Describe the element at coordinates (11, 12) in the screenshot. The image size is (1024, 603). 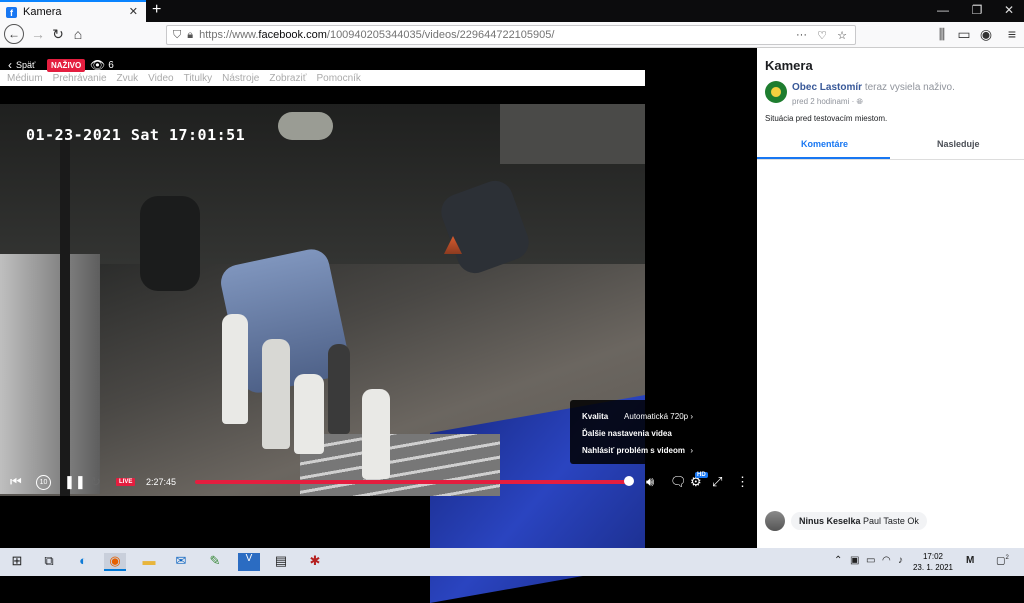
I see `facebook-favicon-icon: f` at that location.